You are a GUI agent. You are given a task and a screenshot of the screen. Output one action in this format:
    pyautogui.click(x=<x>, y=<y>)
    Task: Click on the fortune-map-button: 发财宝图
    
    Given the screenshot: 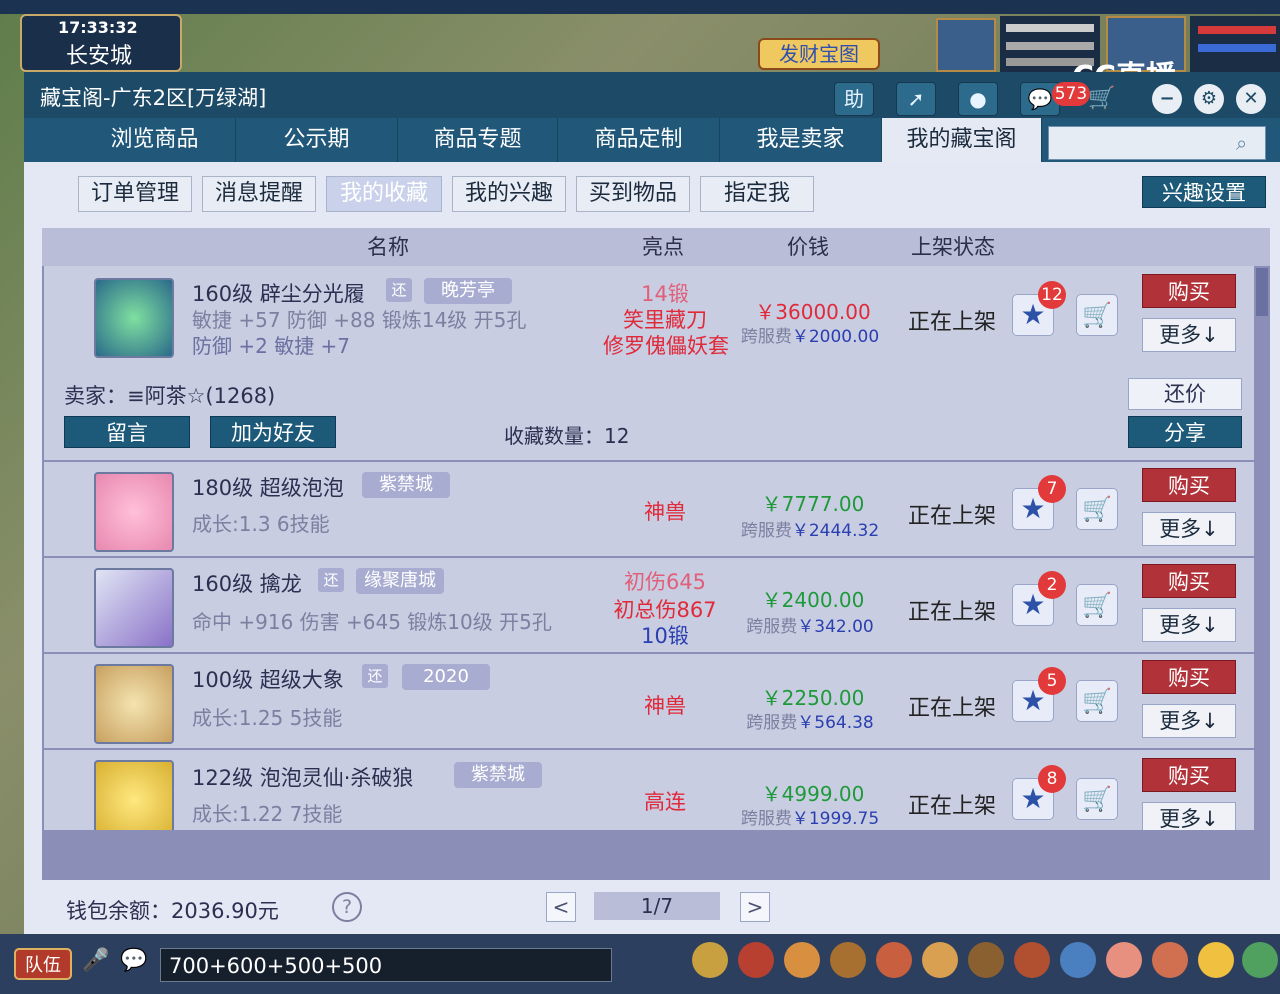 What is the action you would take?
    pyautogui.click(x=819, y=54)
    